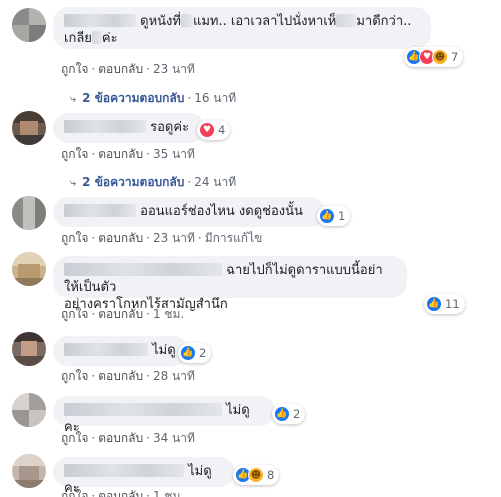 This screenshot has width=501, height=497. I want to click on view-replies: ⤷ 2 ข้อความตอบกลับ · 16 นาที, so click(153, 98).